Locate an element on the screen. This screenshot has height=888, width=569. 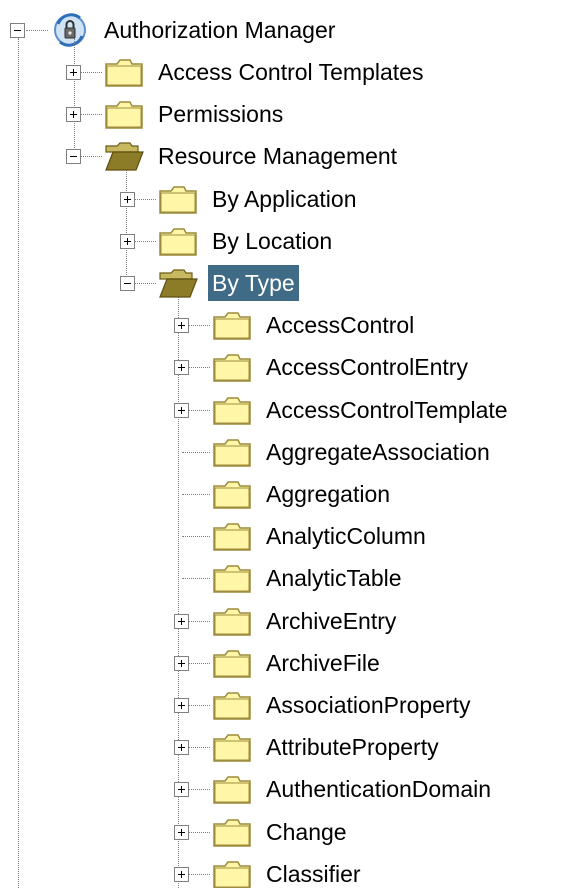
tree-item-by-application: By Application is located at coordinates (284, 199).